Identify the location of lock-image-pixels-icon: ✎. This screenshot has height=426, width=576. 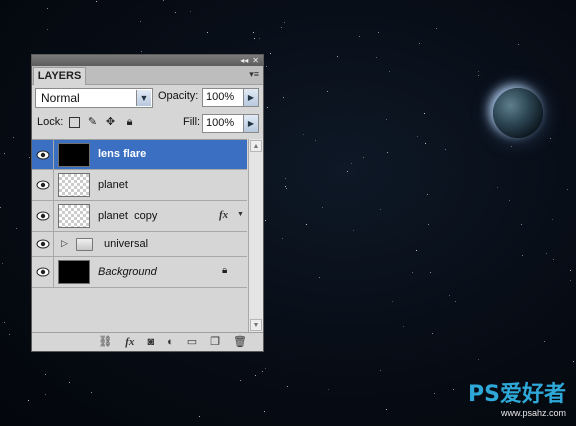
(92, 122).